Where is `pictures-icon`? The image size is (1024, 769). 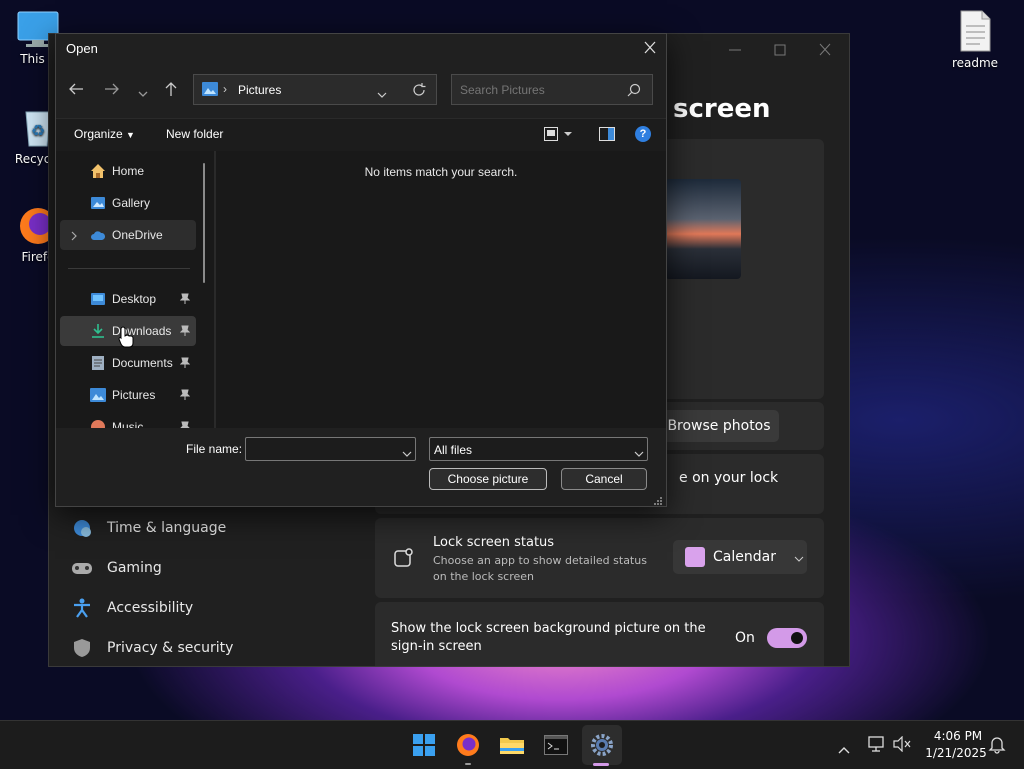 pictures-icon is located at coordinates (98, 395).